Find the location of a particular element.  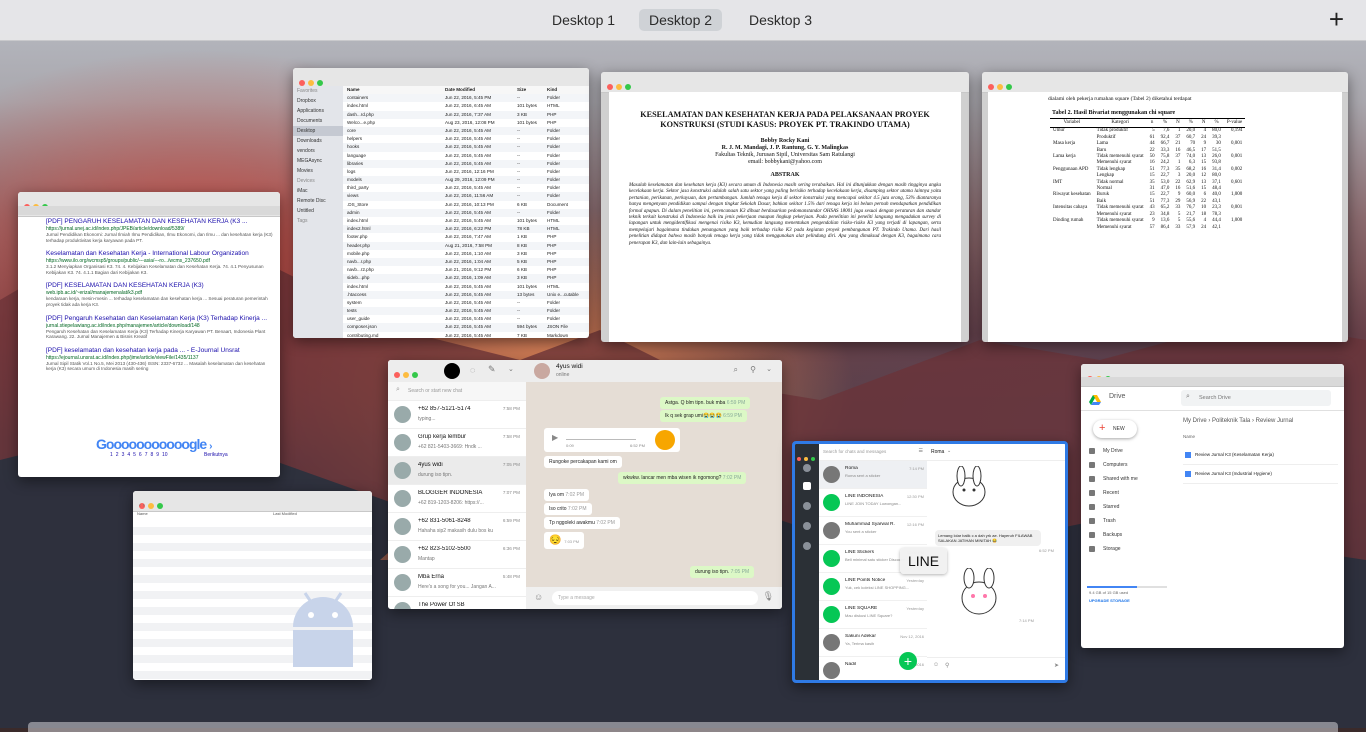

file-row: models Aug 29, 2016, 12:09 PM -- Folder is located at coordinates (466, 180).